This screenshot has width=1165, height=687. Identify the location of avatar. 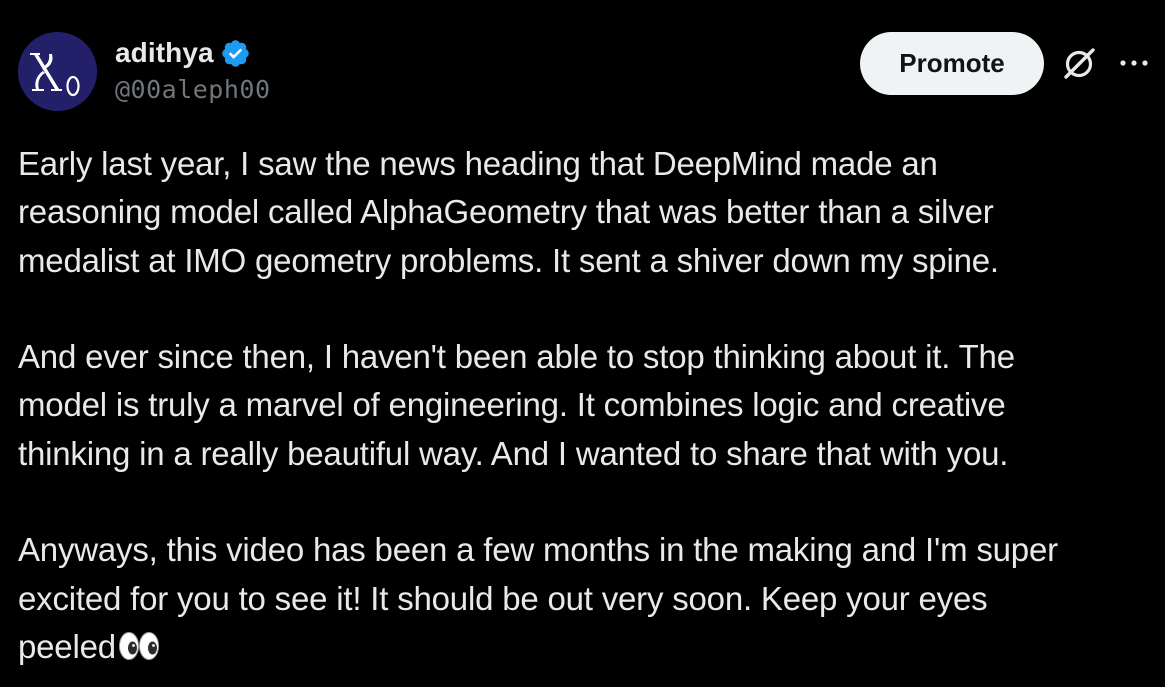
(57, 71).